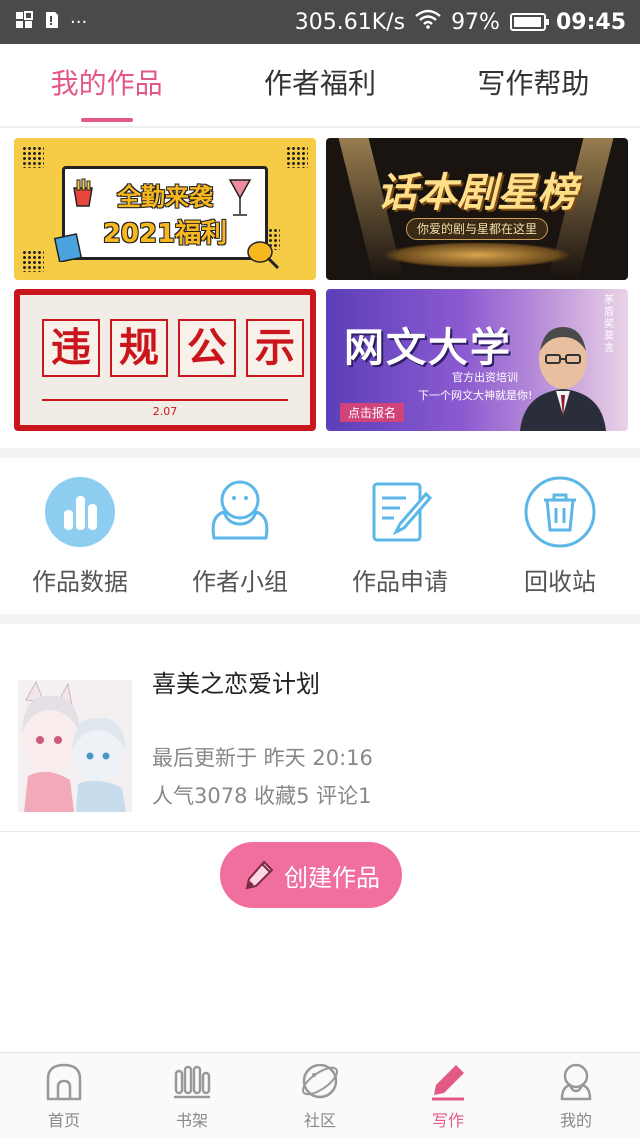  I want to click on shortcut-work-data: 作品数据, so click(80, 535).